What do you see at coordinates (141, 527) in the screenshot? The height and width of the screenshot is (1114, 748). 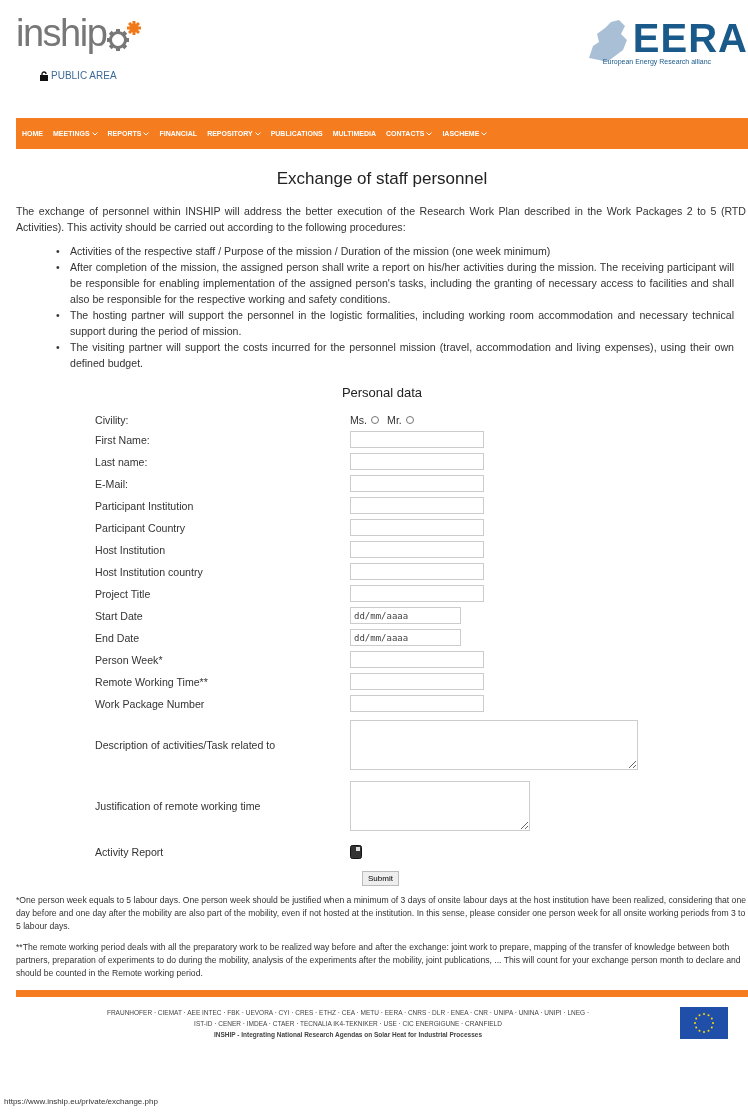 I see `field-label: Participant Country` at bounding box center [141, 527].